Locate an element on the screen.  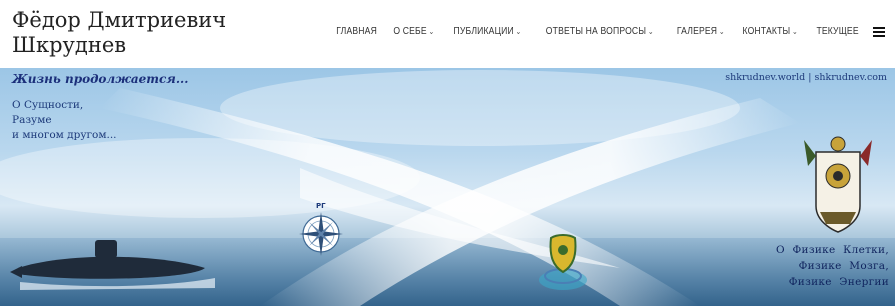
nav-item-about: О СЕБЕ ⌄ is located at coordinates (414, 31).